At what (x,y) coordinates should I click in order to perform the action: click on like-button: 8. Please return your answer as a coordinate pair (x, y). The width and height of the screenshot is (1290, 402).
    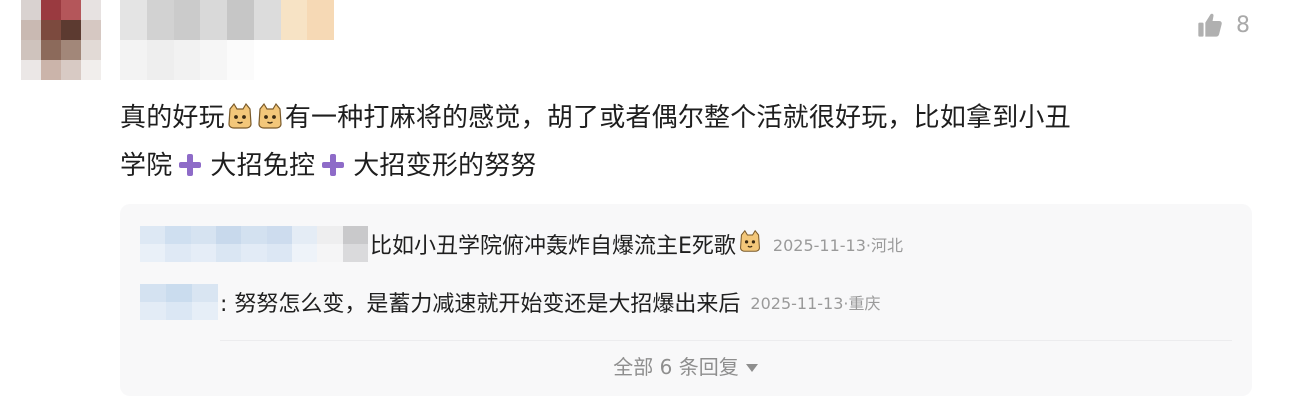
    Looking at the image, I should click on (1223, 25).